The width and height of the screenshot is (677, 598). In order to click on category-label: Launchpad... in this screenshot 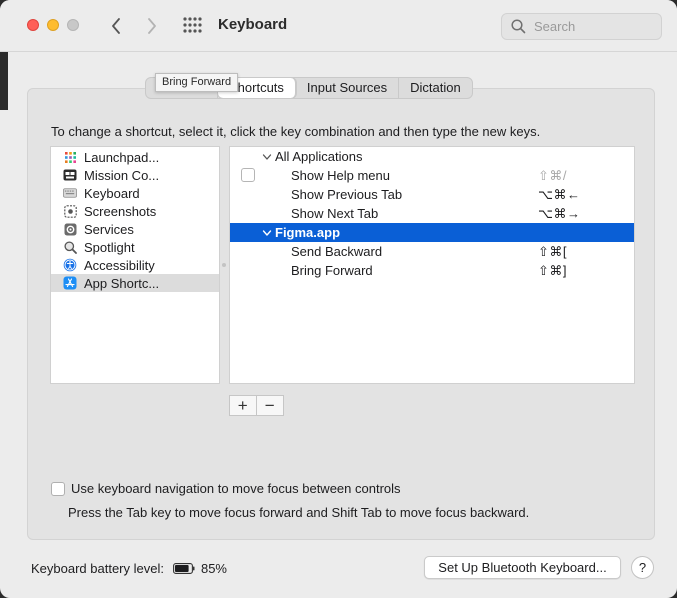, I will do `click(122, 157)`.